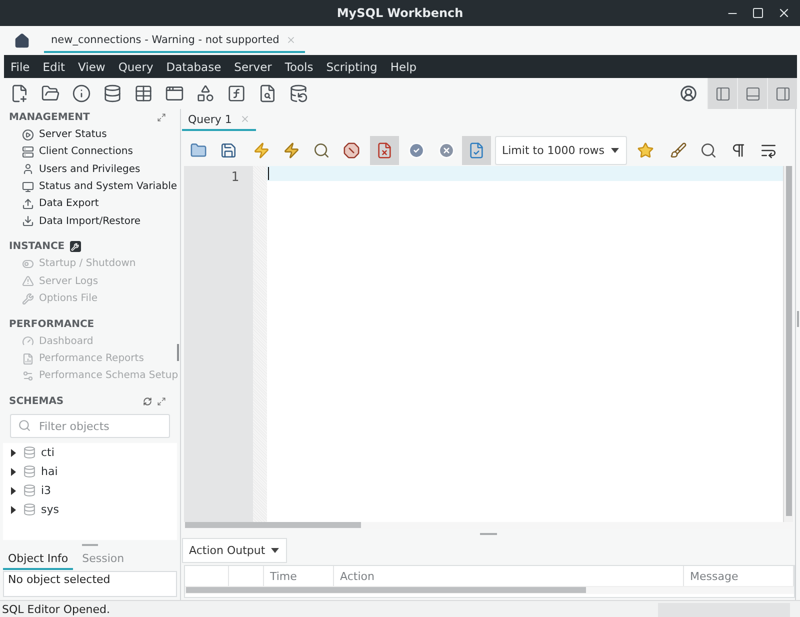 This screenshot has width=800, height=617. What do you see at coordinates (49, 117) in the screenshot?
I see `section-title: MANAGEMENT` at bounding box center [49, 117].